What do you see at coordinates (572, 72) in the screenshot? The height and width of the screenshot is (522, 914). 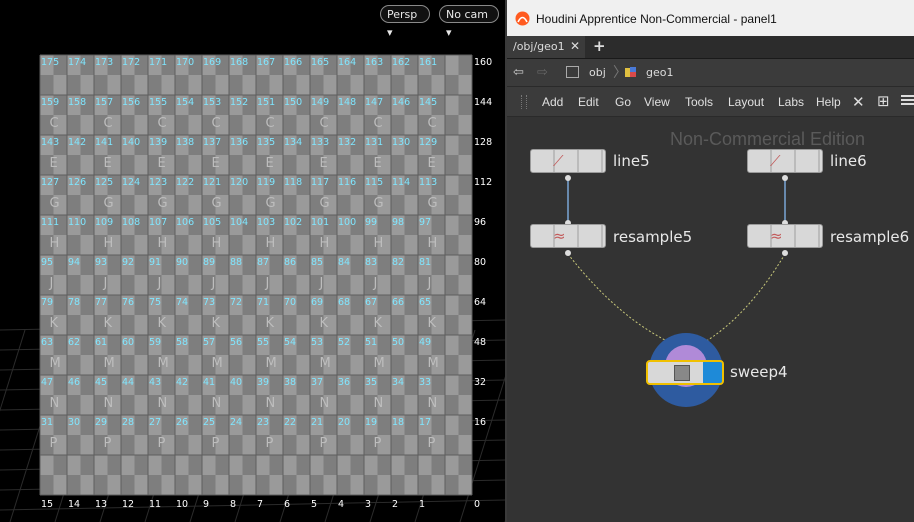 I see `obj-context-icon` at bounding box center [572, 72].